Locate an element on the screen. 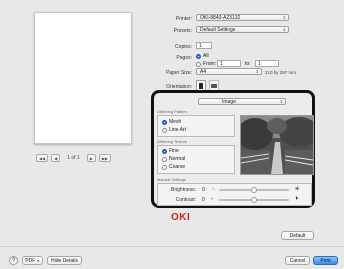 The image size is (344, 269). brightness-value: 0 is located at coordinates (203, 190).